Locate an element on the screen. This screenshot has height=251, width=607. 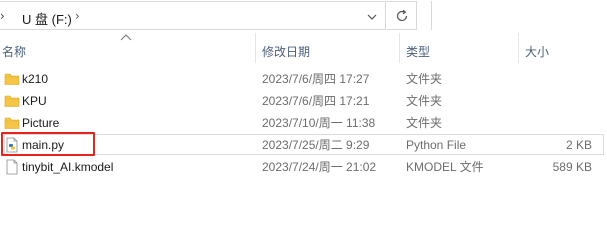
file-name: Picture is located at coordinates (41, 123).